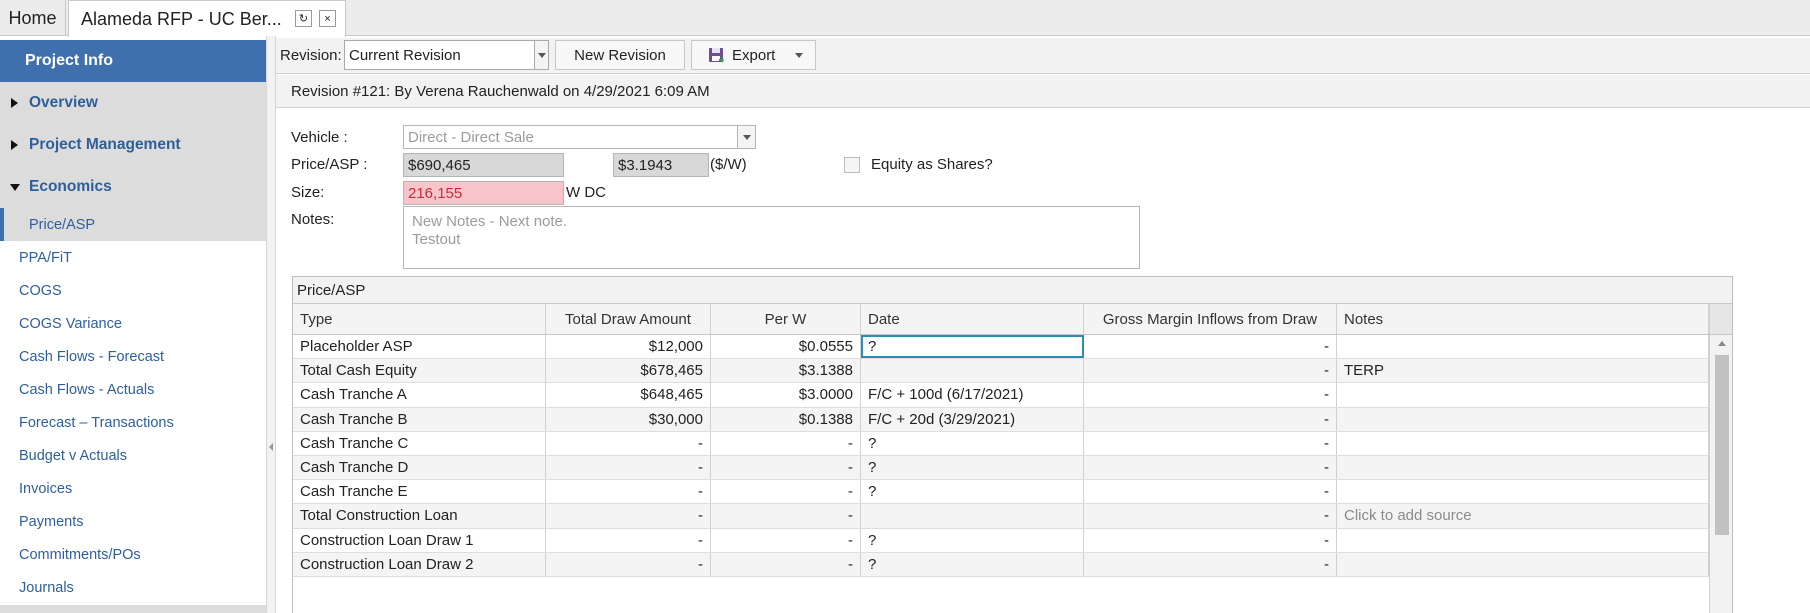 This screenshot has height=613, width=1810. I want to click on sidebar-next-section, so click(133, 609).